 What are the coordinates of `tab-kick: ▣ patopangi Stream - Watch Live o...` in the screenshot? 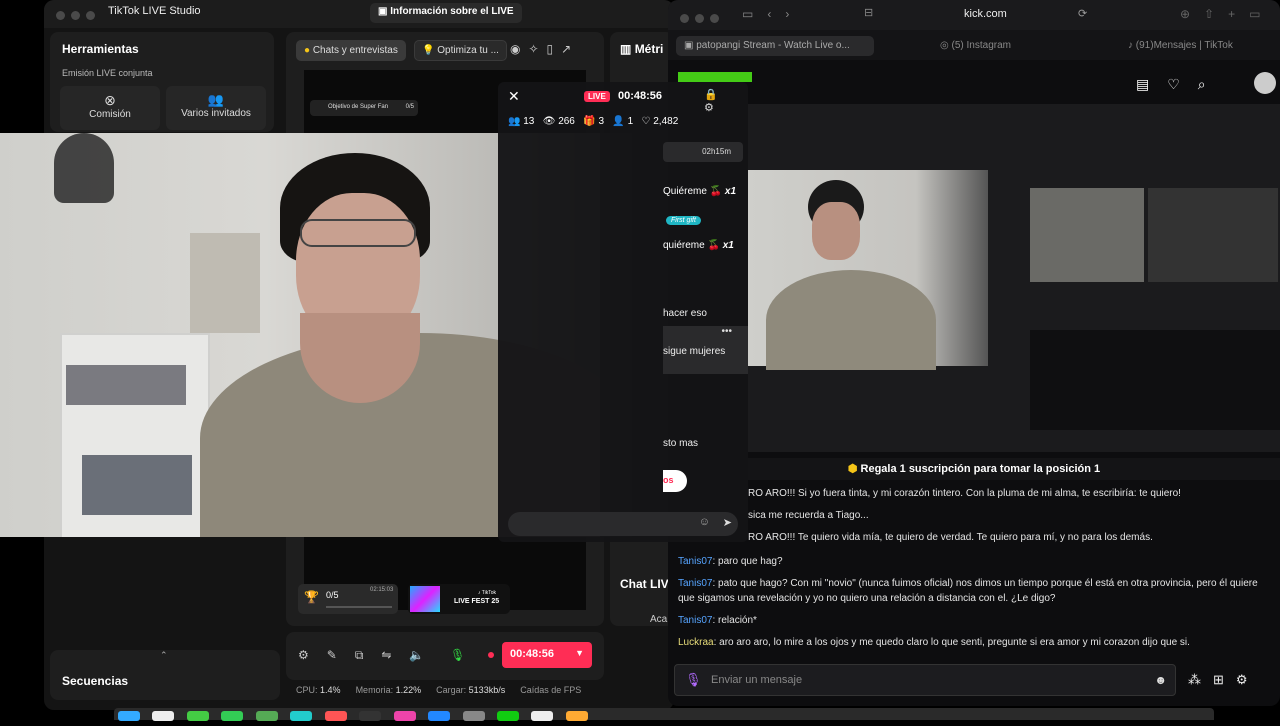 It's located at (775, 46).